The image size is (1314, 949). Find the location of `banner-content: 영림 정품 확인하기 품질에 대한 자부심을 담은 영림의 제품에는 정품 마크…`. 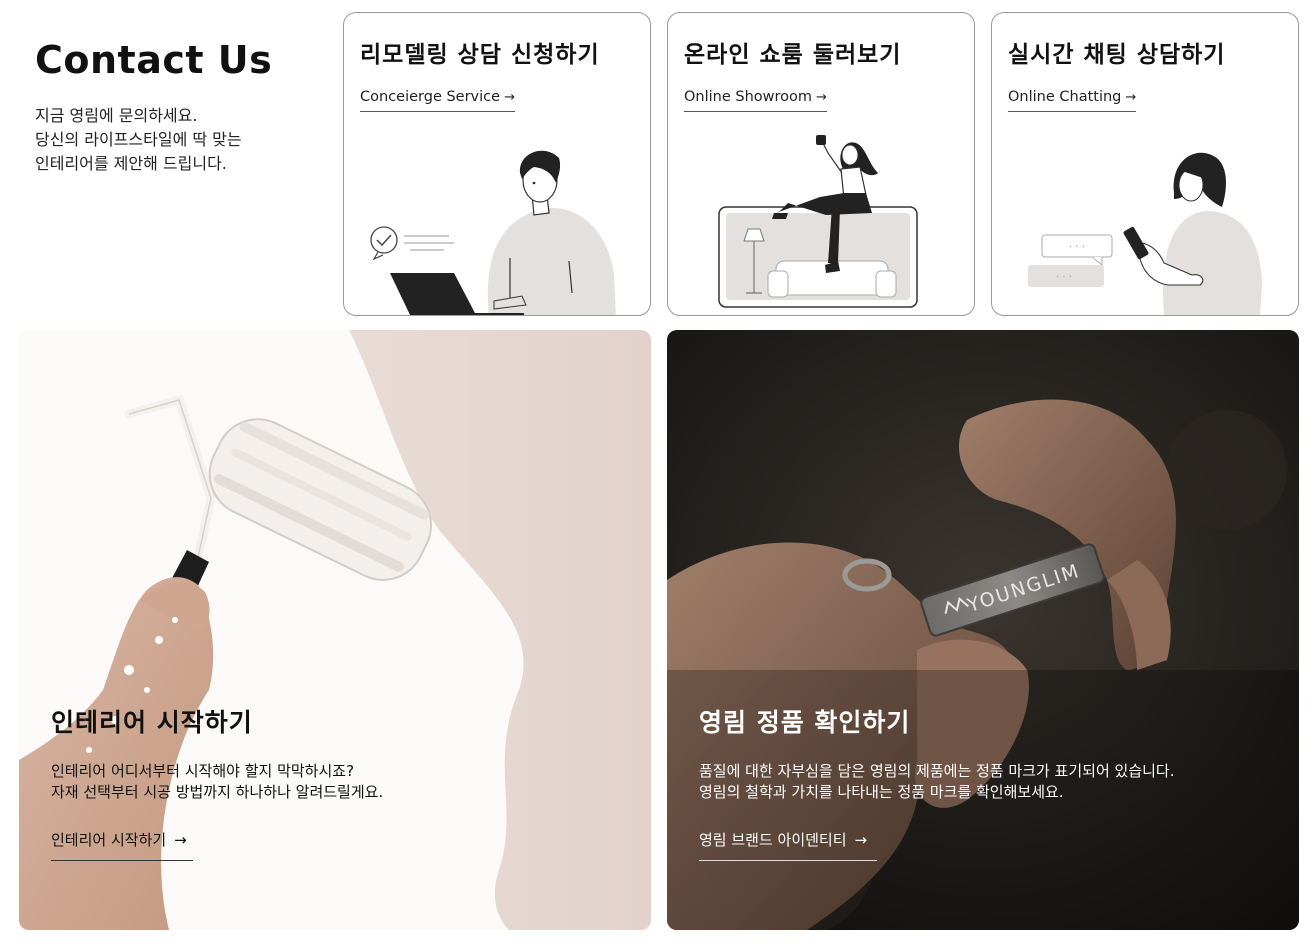

banner-content: 영림 정품 확인하기 품질에 대한 자부심을 담은 영림의 제품에는 정품 마크… is located at coordinates (936, 782).